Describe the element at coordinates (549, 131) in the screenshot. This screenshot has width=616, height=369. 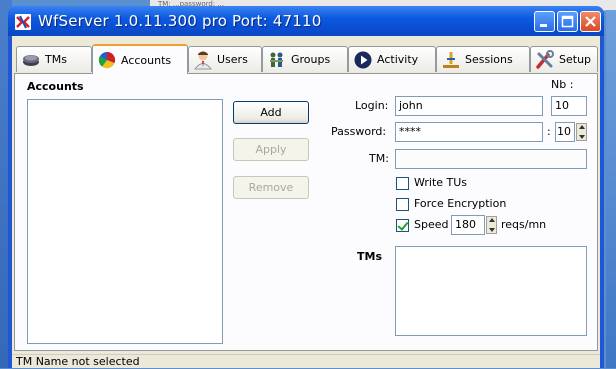
I see `password-colon: :` at that location.